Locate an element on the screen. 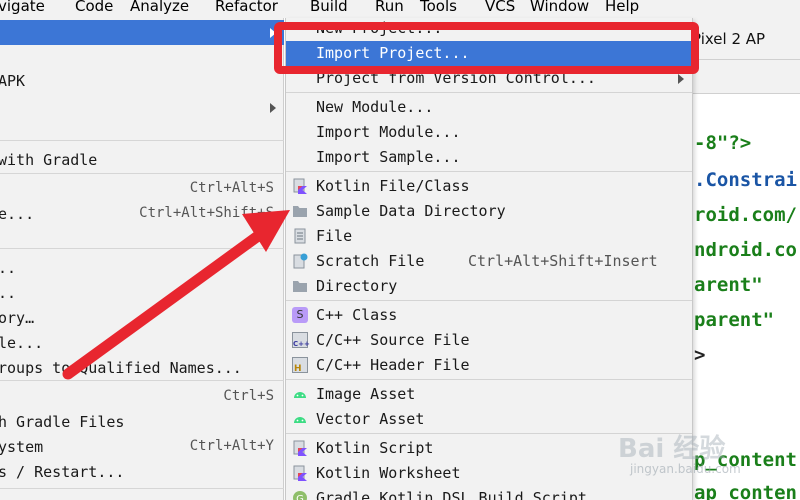 This screenshot has width=800, height=500. watermark-logo: Bai 经验 is located at coordinates (672, 449).